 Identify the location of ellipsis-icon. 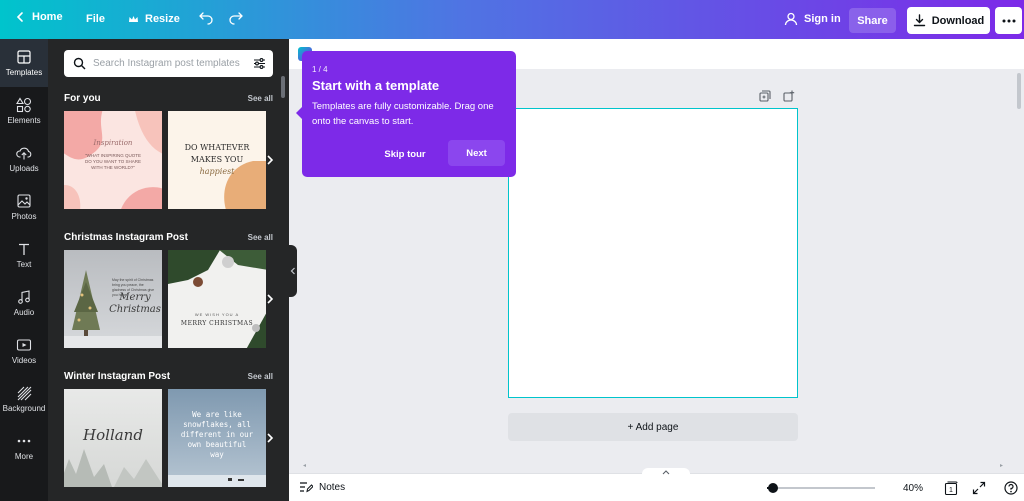
(1008, 20).